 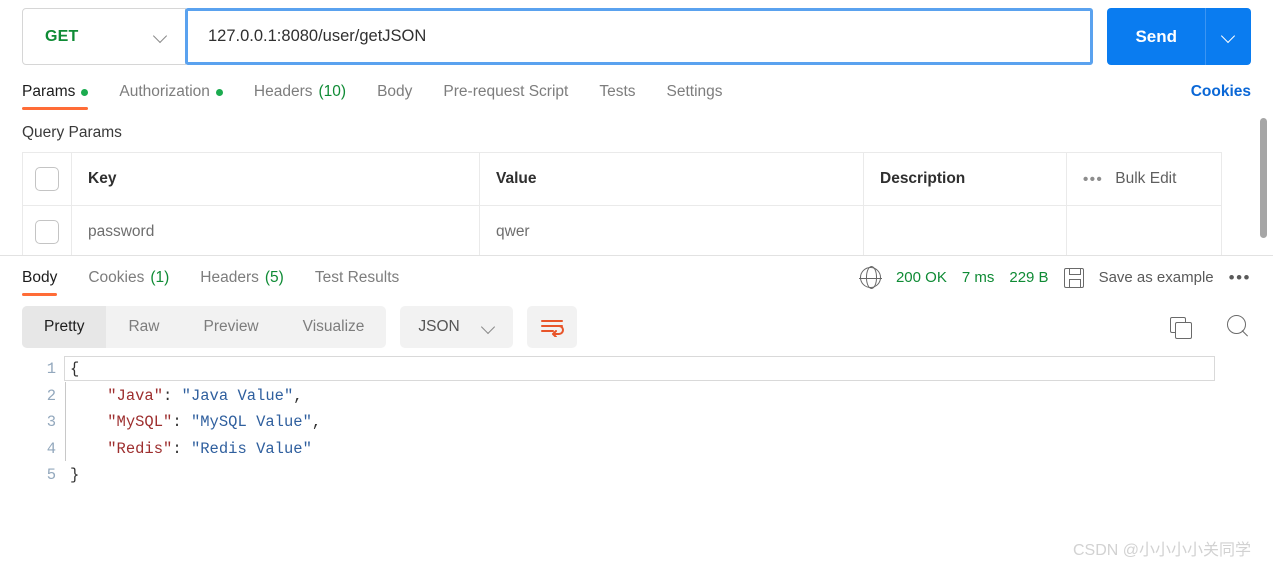 I want to click on json-string-value: "MySQL Value", so click(x=251, y=422).